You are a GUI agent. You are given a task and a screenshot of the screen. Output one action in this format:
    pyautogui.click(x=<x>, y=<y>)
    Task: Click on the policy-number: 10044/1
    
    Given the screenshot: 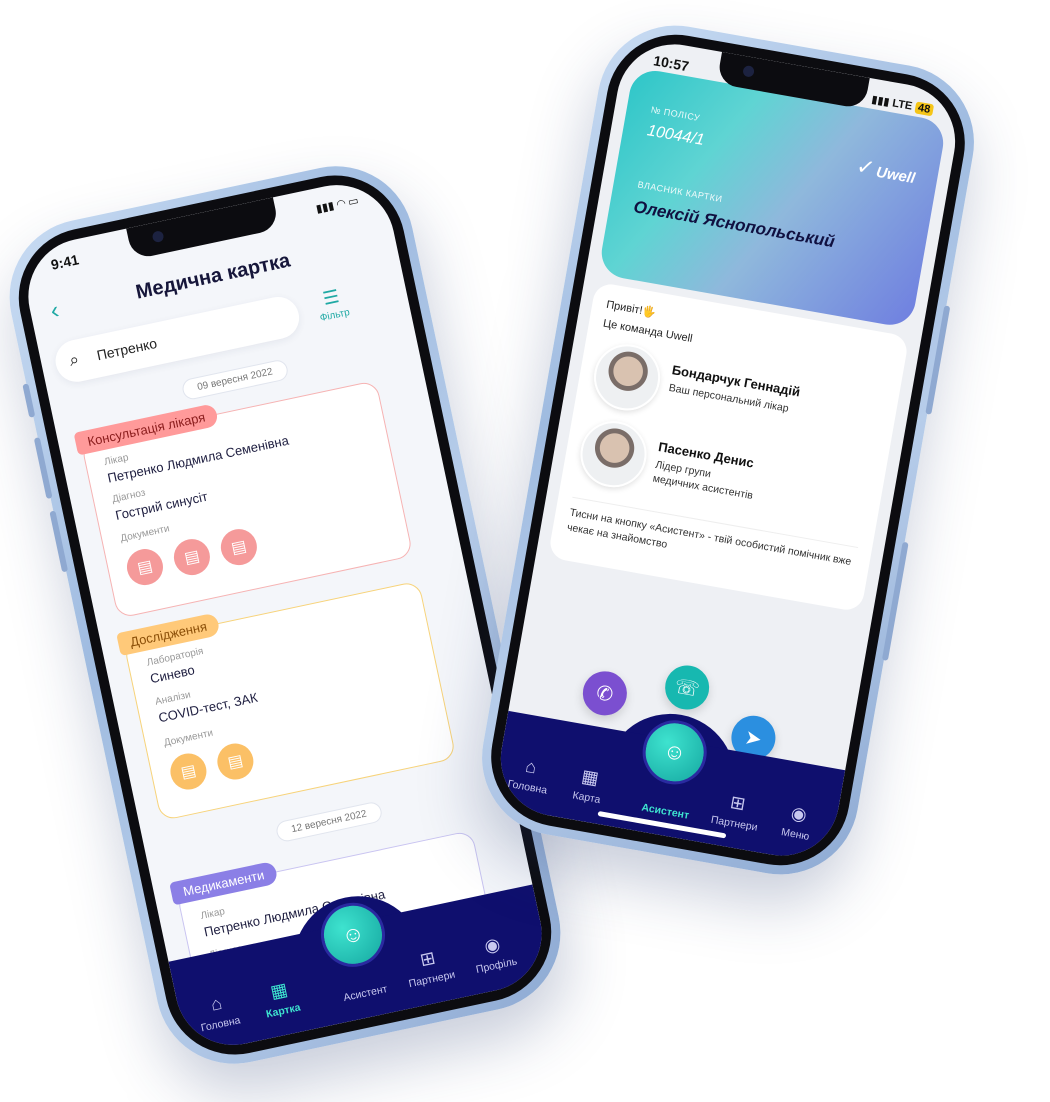 What is the action you would take?
    pyautogui.click(x=675, y=136)
    